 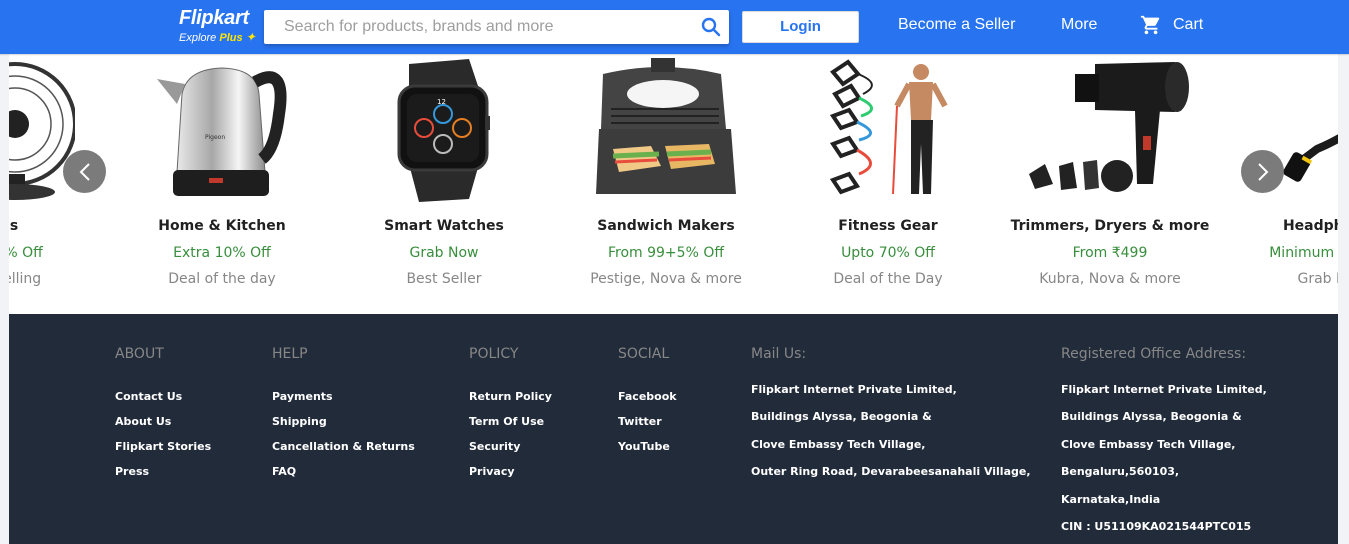 I want to click on card-title: Sandwich Makers, so click(x=666, y=226).